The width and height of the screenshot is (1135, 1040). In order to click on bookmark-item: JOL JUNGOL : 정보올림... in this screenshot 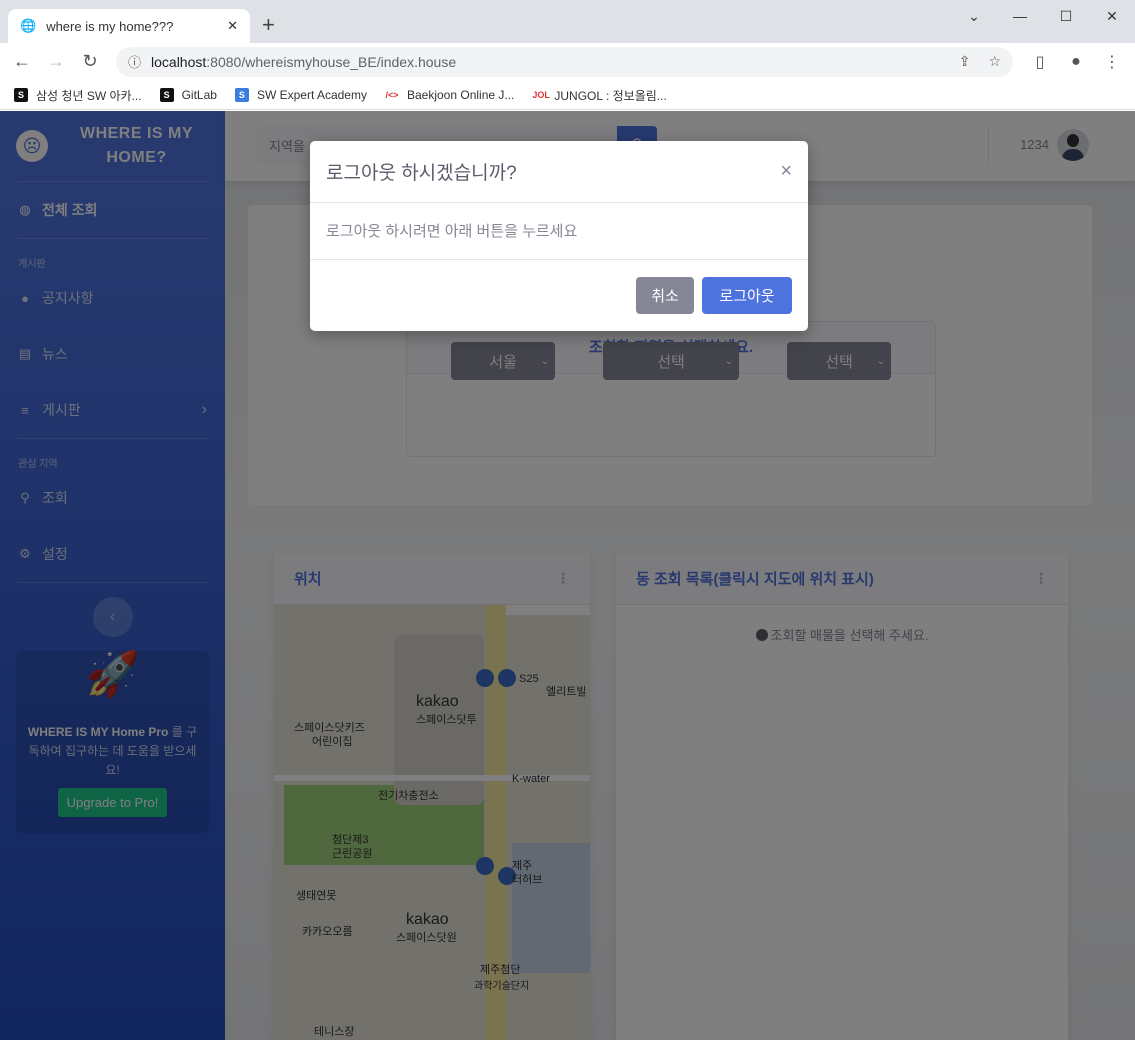, I will do `click(599, 95)`.